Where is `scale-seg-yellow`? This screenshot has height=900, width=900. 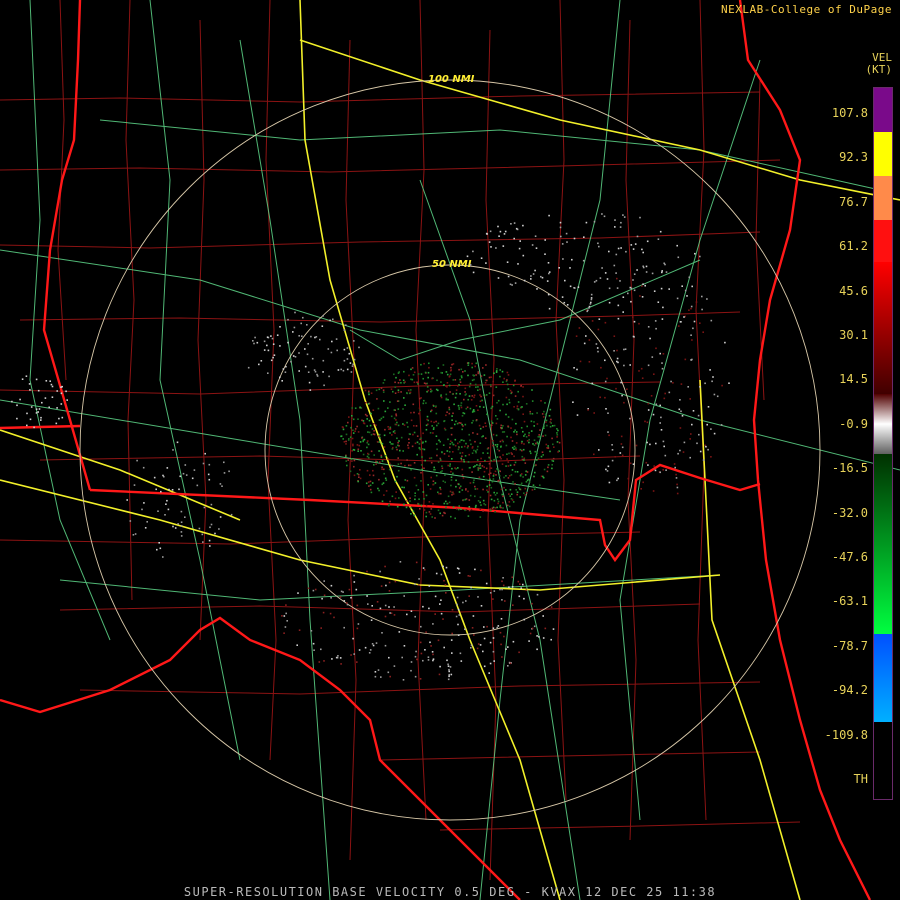 scale-seg-yellow is located at coordinates (883, 154).